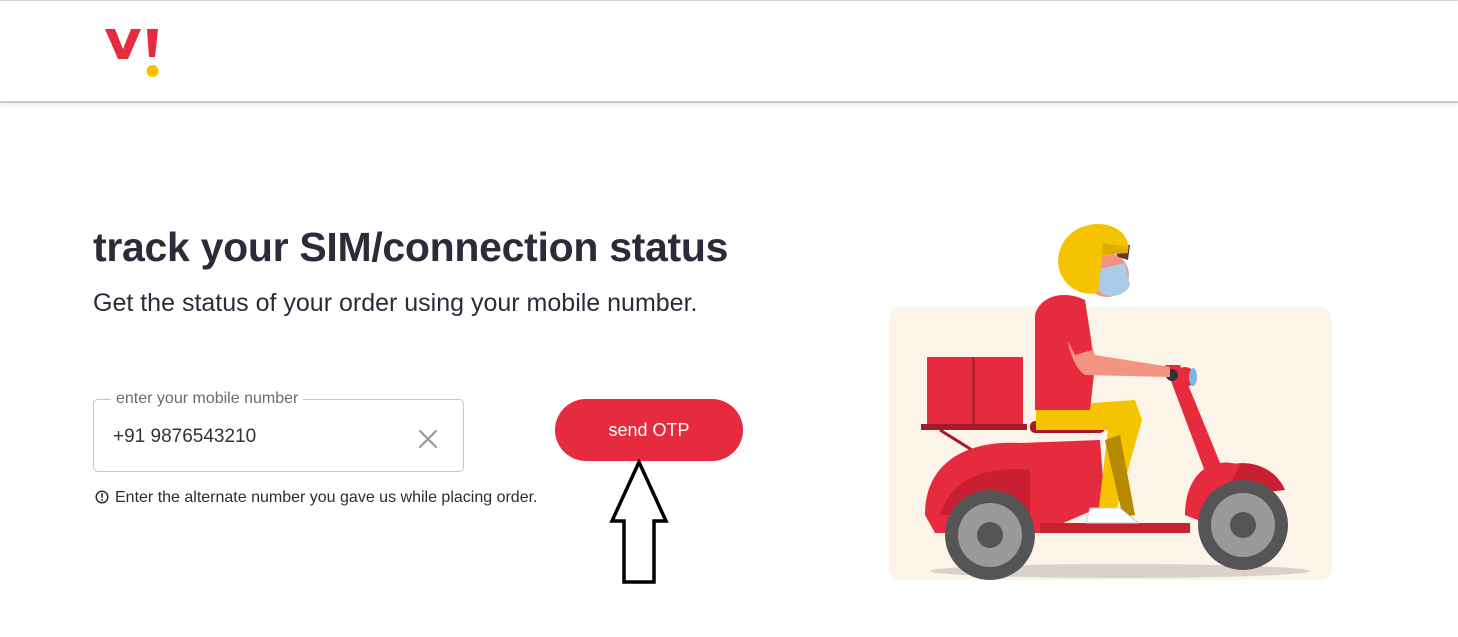 The width and height of the screenshot is (1458, 637). I want to click on info-icon, so click(102, 497).